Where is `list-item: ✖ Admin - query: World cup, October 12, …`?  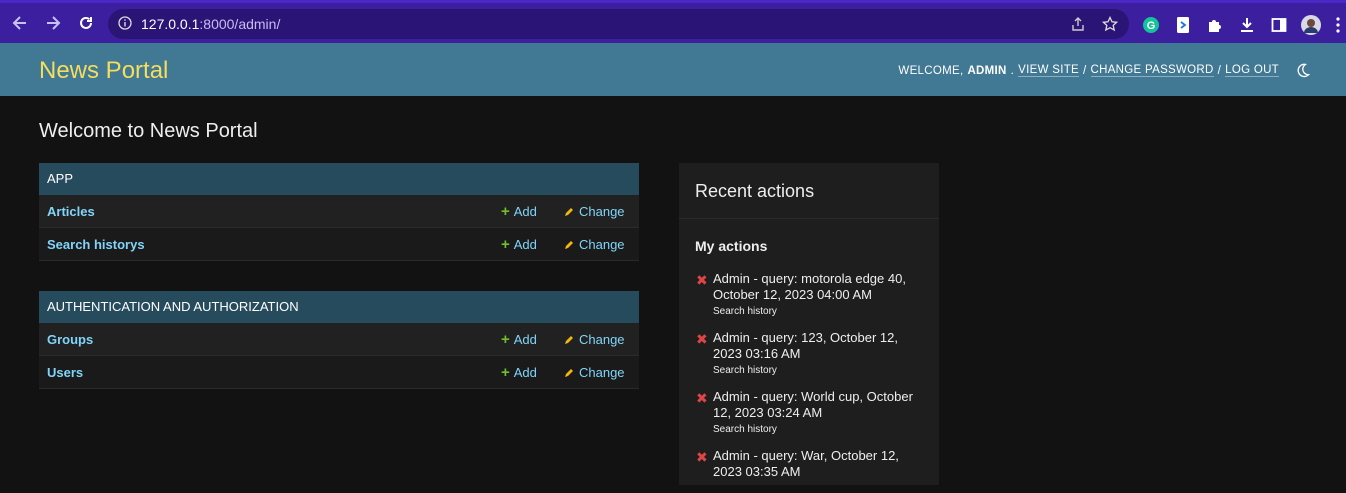 list-item: ✖ Admin - query: World cup, October 12, … is located at coordinates (810, 412).